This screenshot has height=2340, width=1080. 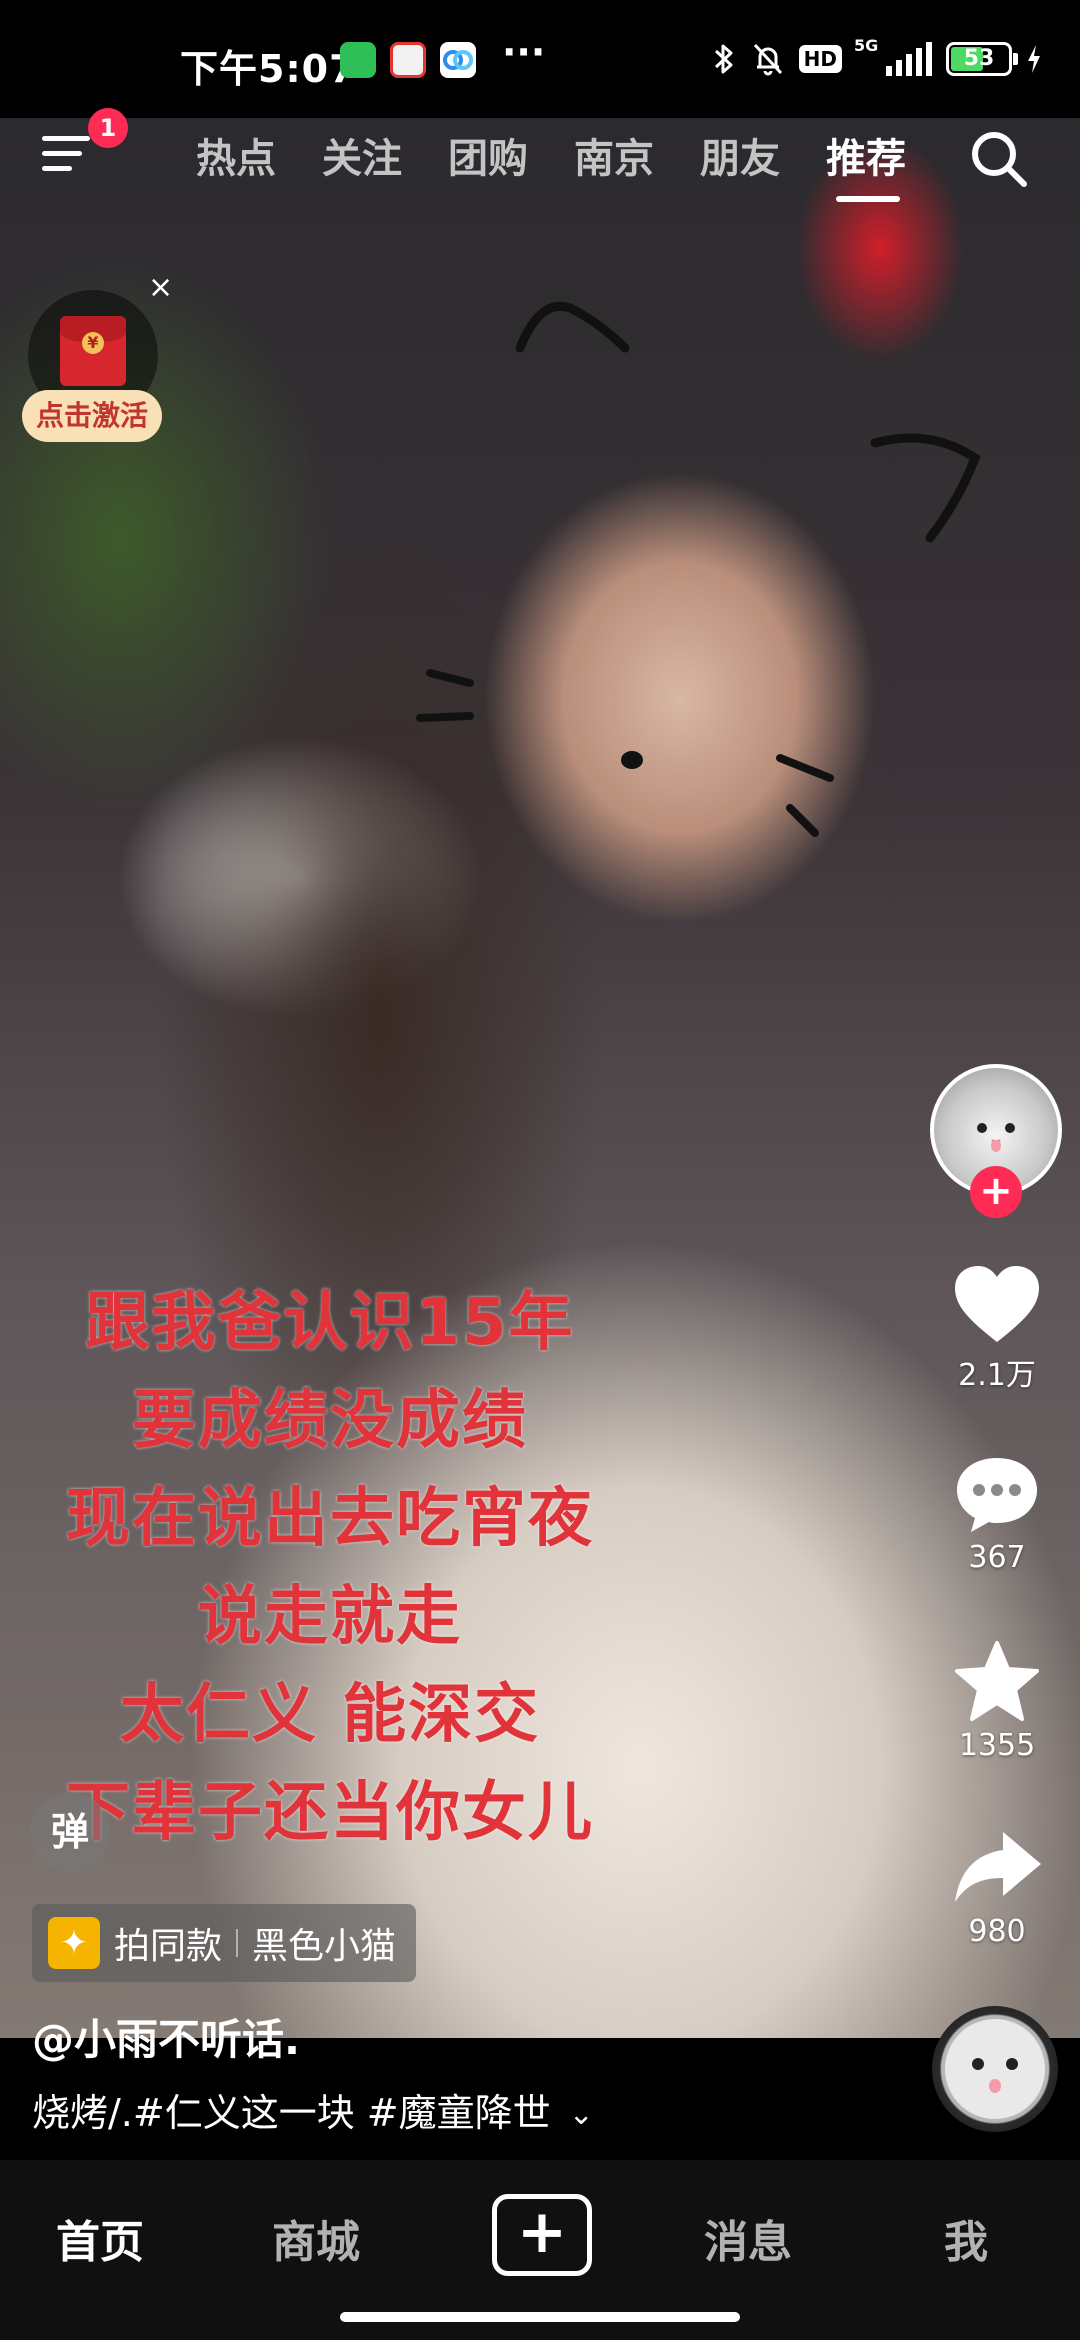 What do you see at coordinates (224, 1943) in the screenshot?
I see `template-chip: ✦ 拍同款 黑色小猫` at bounding box center [224, 1943].